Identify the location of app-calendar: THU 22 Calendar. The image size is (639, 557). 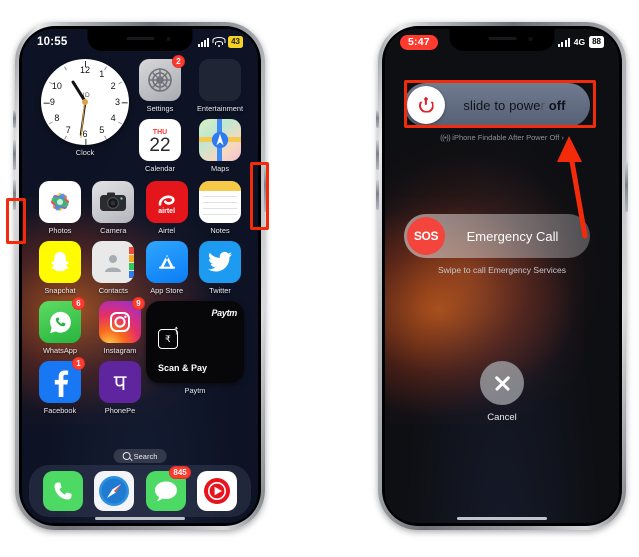
(160, 146).